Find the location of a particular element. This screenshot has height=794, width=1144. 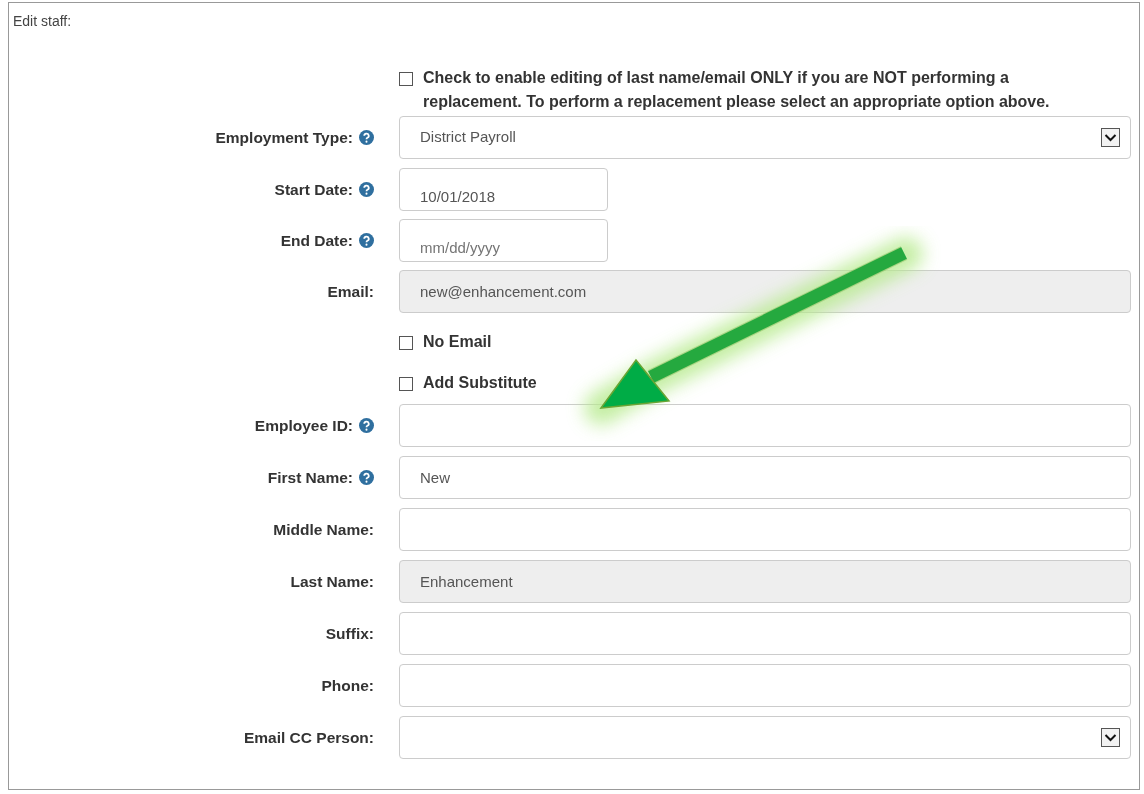

field-label: Start Date: is located at coordinates (313, 189).